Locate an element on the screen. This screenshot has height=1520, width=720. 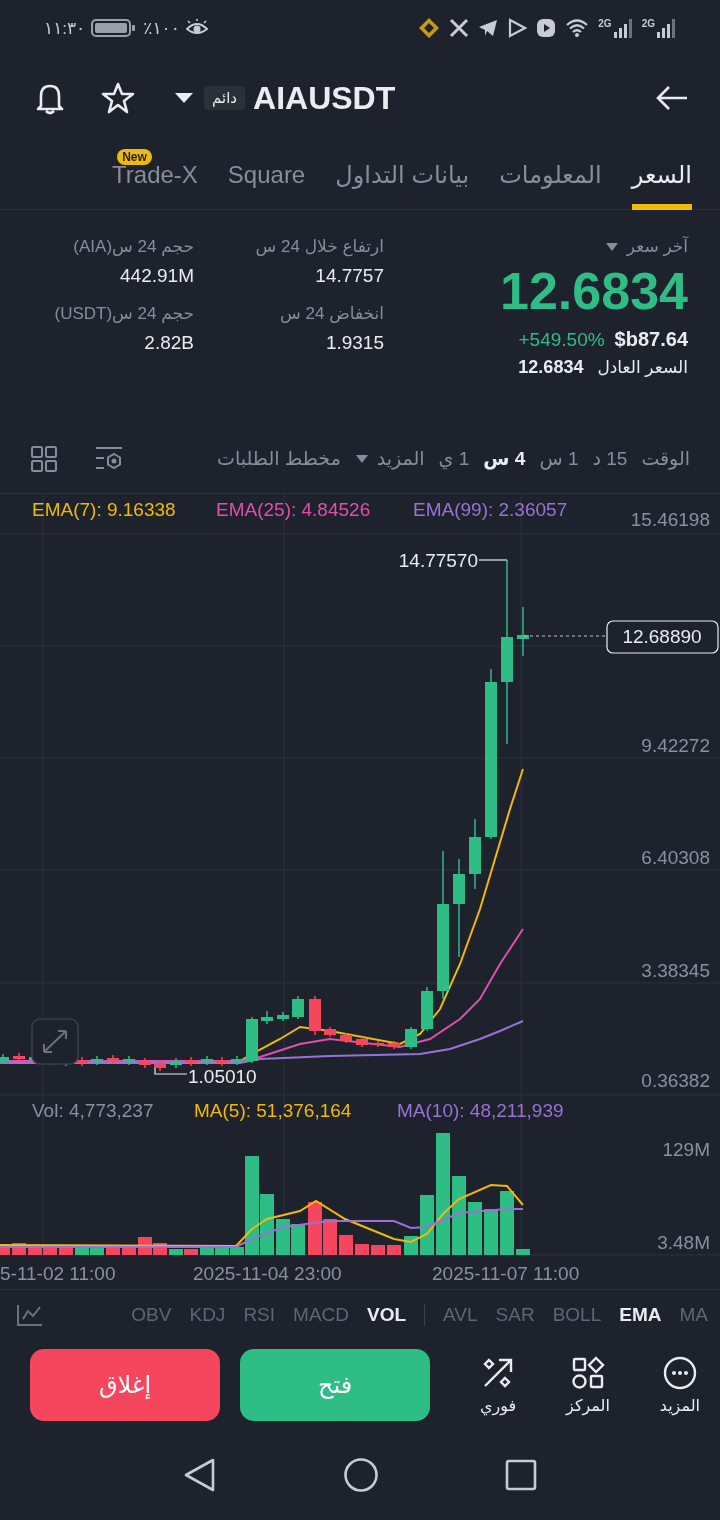
action-button: المركز is located at coordinates (588, 1385).